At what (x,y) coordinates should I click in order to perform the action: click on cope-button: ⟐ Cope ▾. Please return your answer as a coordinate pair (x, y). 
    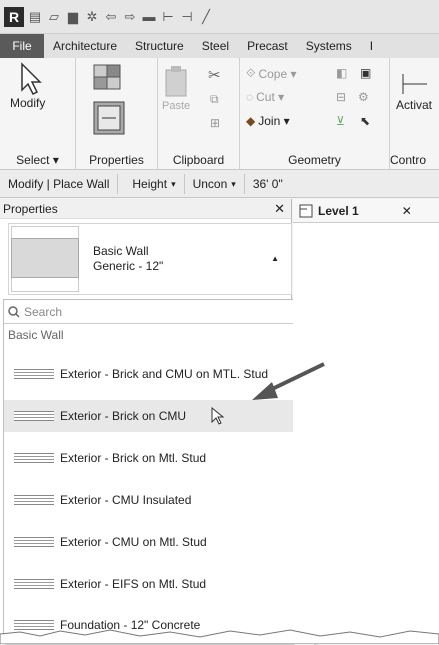
    Looking at the image, I should click on (271, 73).